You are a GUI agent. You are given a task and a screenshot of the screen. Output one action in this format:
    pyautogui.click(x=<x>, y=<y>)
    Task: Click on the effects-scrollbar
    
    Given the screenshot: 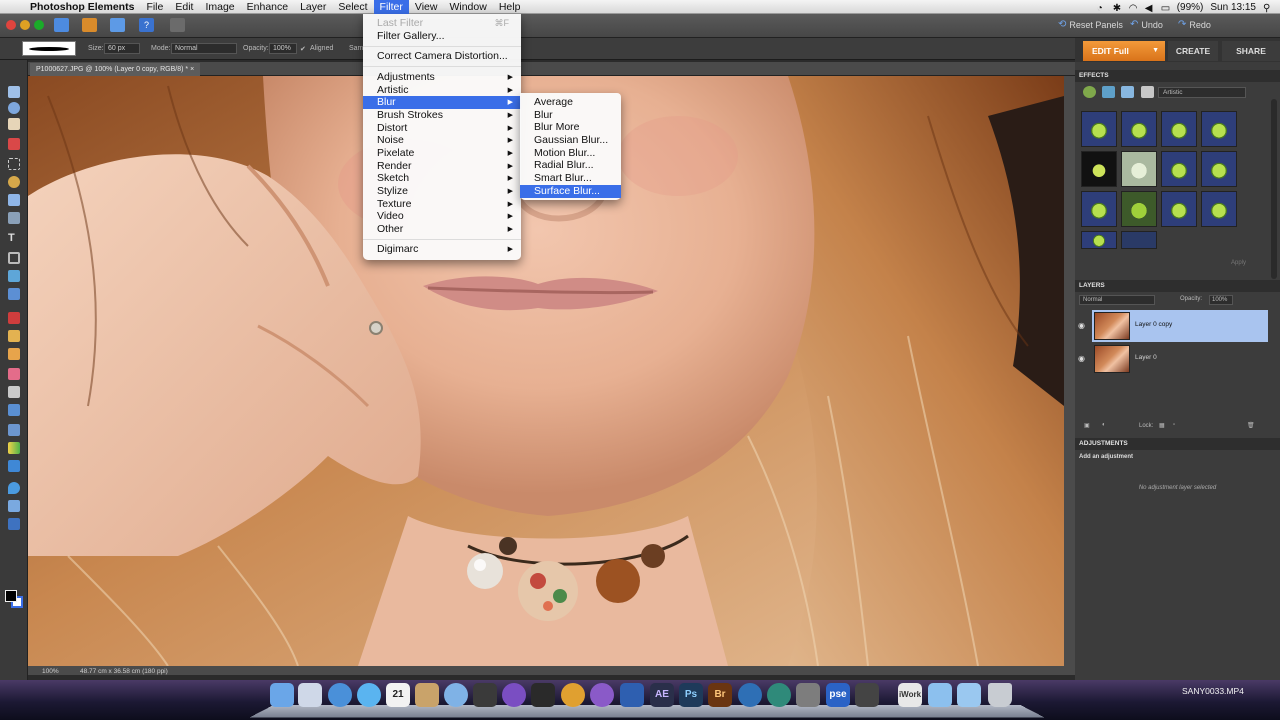 What is the action you would take?
    pyautogui.click(x=1274, y=189)
    